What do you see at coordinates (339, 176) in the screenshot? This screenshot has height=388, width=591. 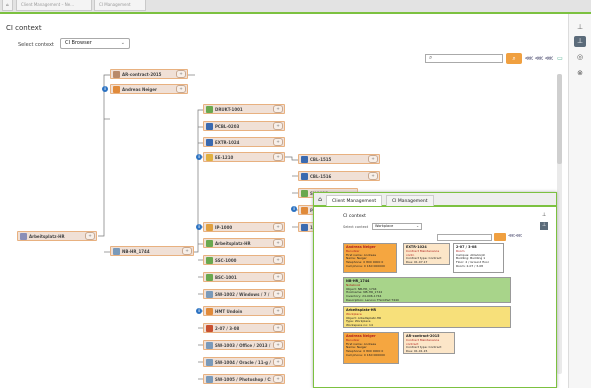 I see `ci-node-cbl-1516: CBL-1516 +` at bounding box center [339, 176].